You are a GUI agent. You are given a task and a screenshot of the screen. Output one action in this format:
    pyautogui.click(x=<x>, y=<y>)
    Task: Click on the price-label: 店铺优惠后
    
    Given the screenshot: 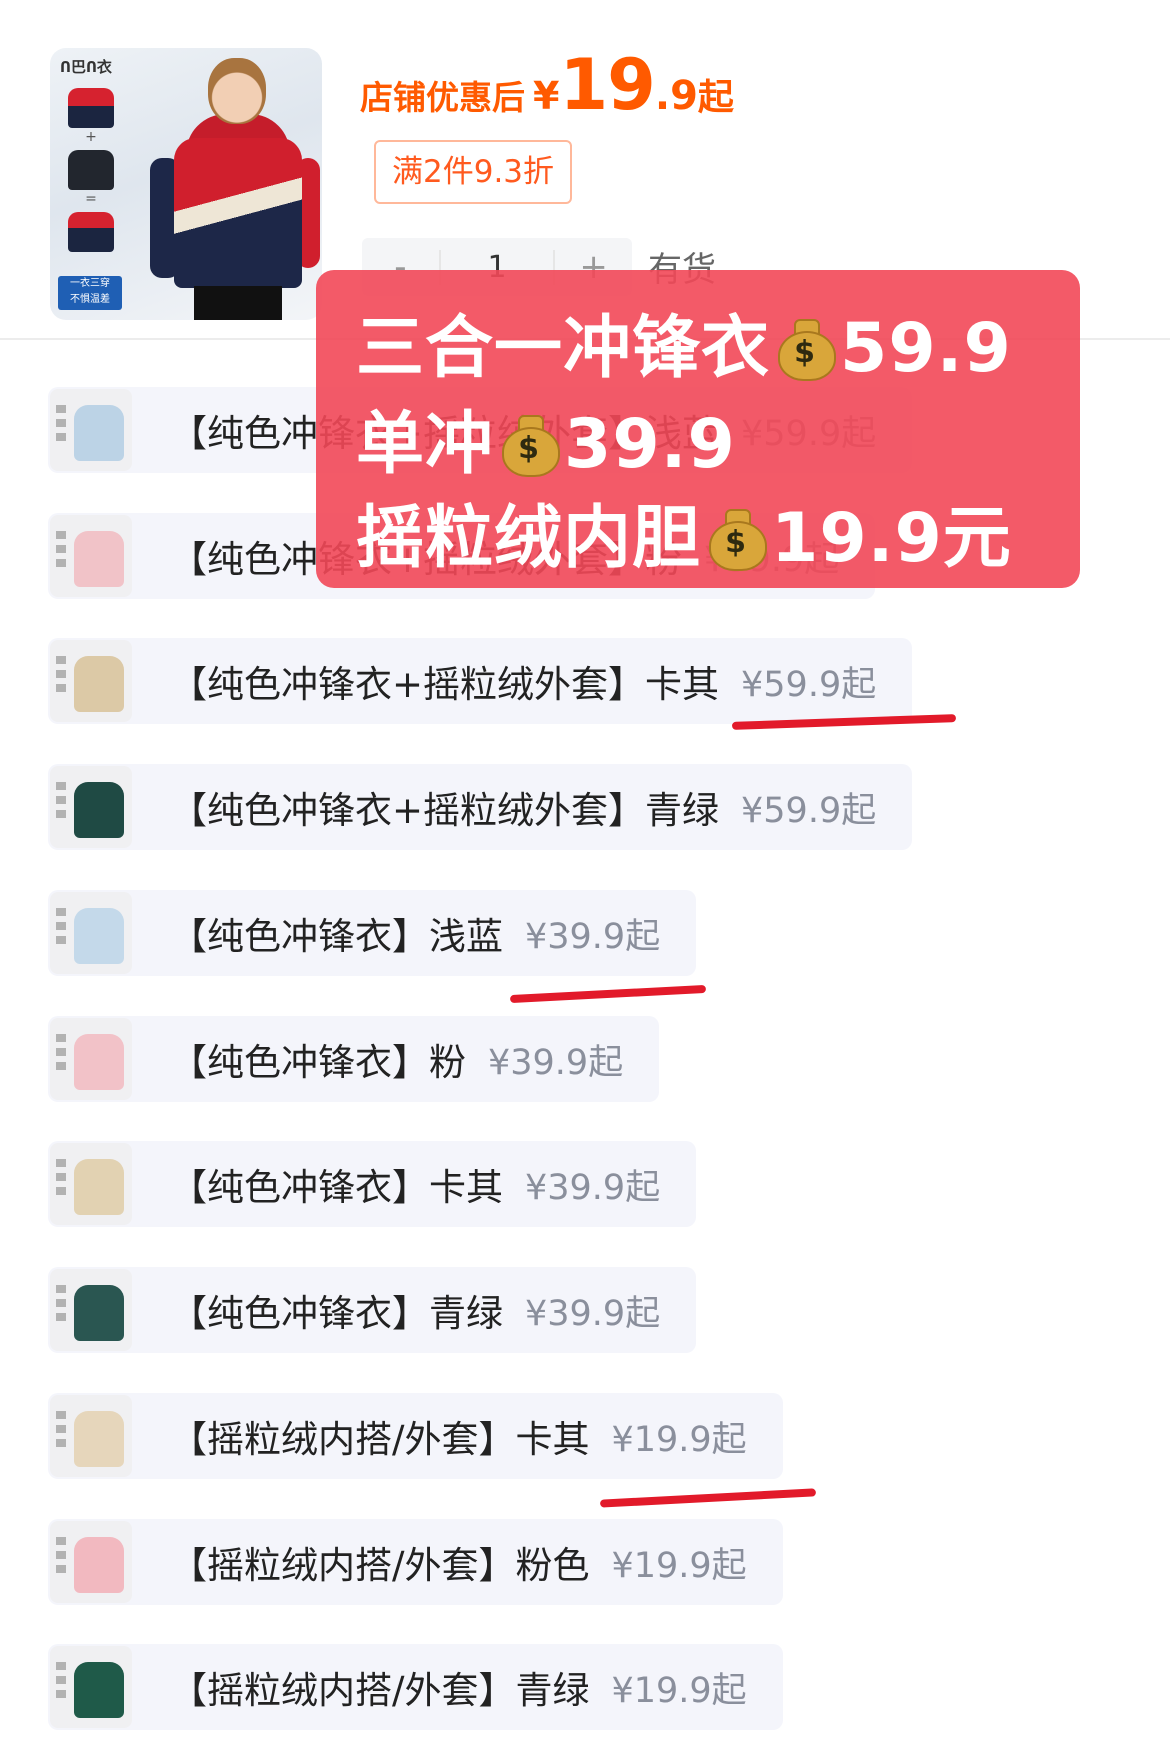 What is the action you would take?
    pyautogui.click(x=442, y=97)
    